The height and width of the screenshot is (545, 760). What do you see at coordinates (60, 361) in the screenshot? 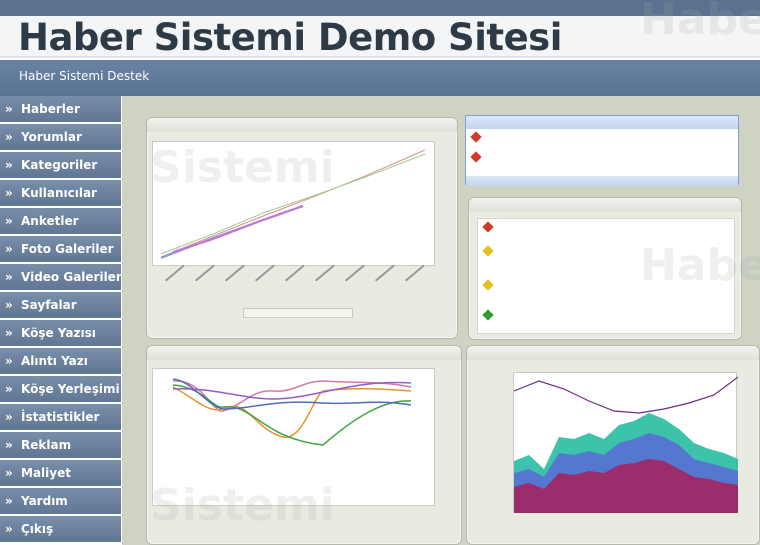
I see `sidebar-item-alinti-yazi: » Alıntı Yazı` at bounding box center [60, 361].